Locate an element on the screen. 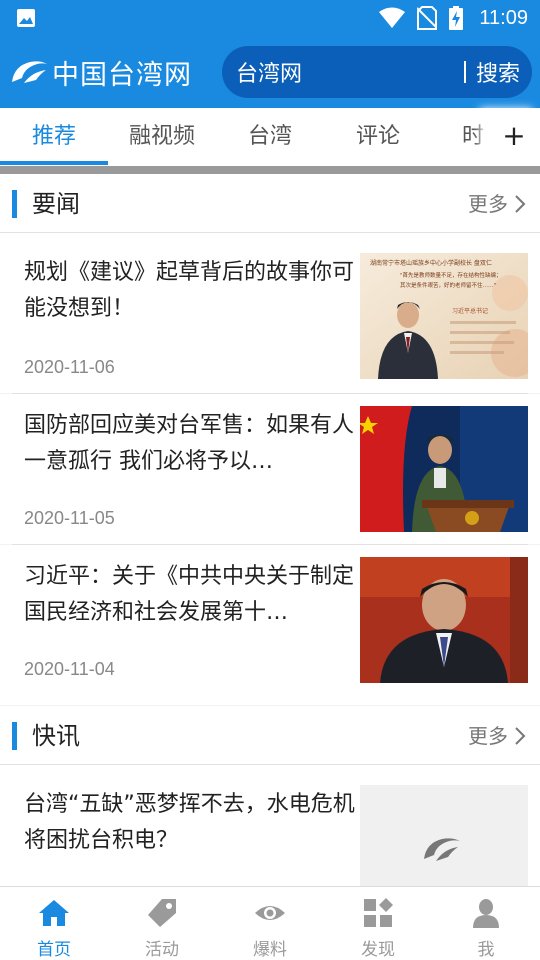 The width and height of the screenshot is (540, 960). nav-activity: 活动 is located at coordinates (162, 923).